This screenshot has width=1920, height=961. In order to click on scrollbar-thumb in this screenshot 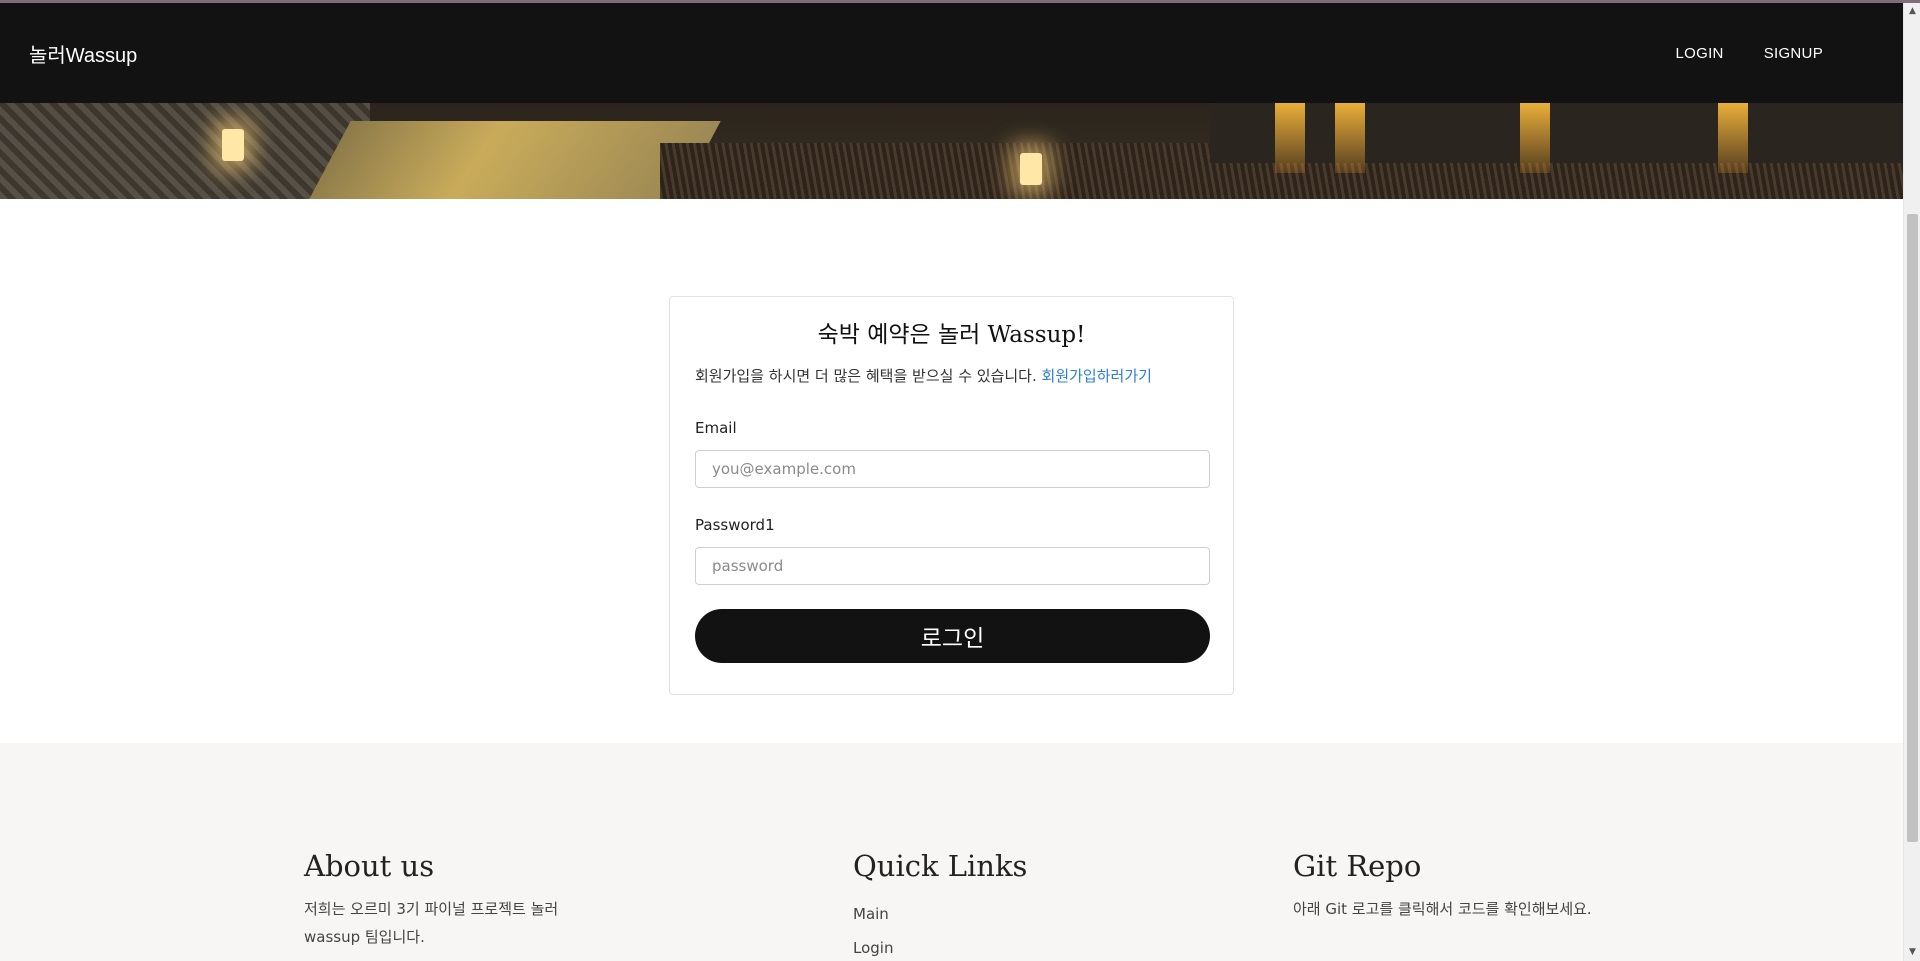, I will do `click(1912, 528)`.